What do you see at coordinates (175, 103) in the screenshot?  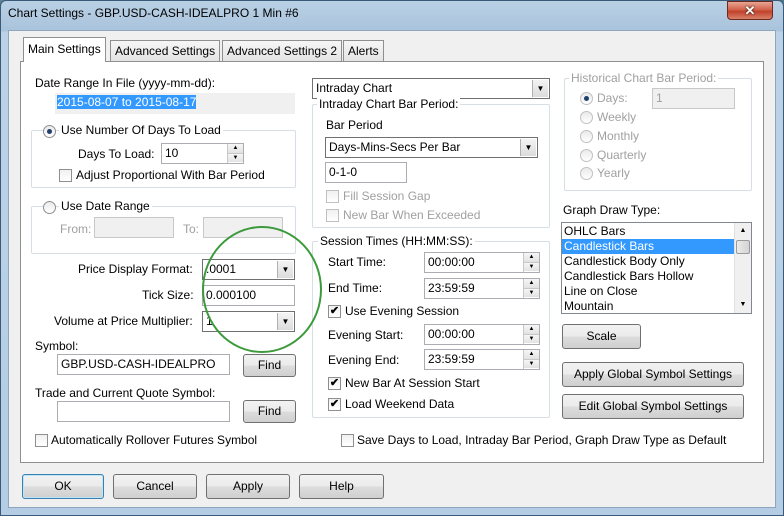 I see `date-range-field: 2015-08-07 to 2015-08-17` at bounding box center [175, 103].